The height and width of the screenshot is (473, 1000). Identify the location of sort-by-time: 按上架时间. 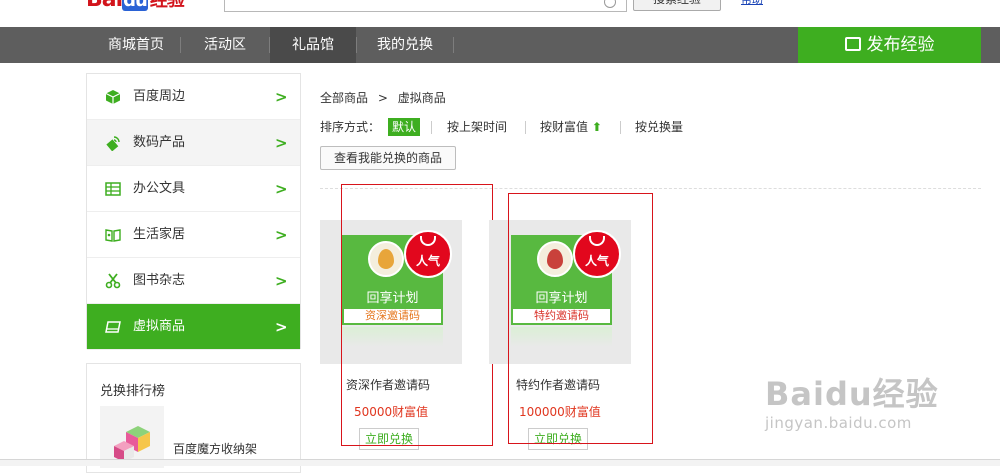
(477, 127).